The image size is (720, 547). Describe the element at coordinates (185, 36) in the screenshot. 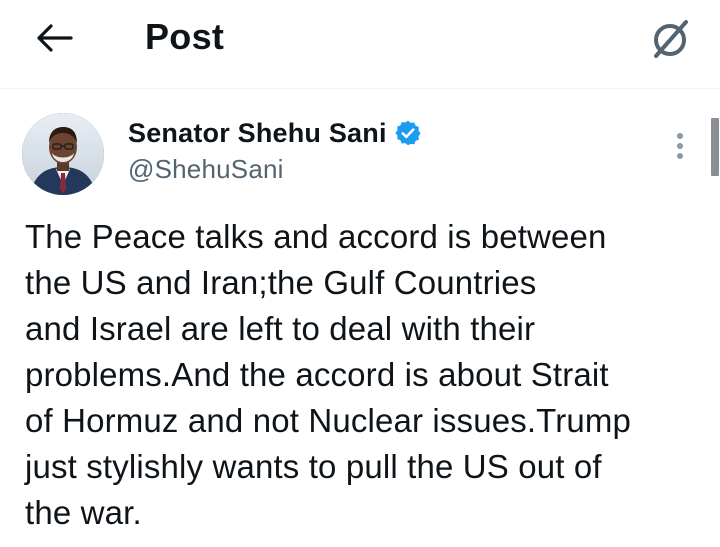

I see `page-title: Post` at that location.